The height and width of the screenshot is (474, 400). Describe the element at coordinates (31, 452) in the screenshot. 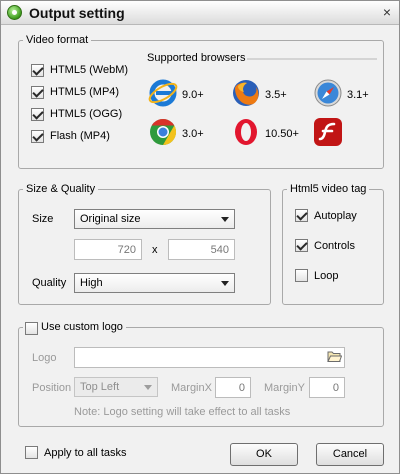

I see `apply-all-checkbox` at that location.